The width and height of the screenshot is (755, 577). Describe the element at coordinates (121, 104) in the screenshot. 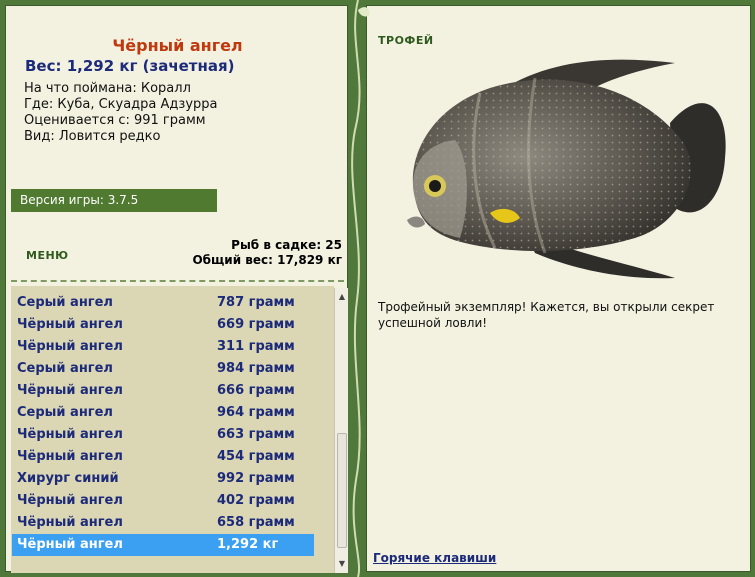

I see `fish-location: Где: Куба, Скуадра Адзурра` at that location.